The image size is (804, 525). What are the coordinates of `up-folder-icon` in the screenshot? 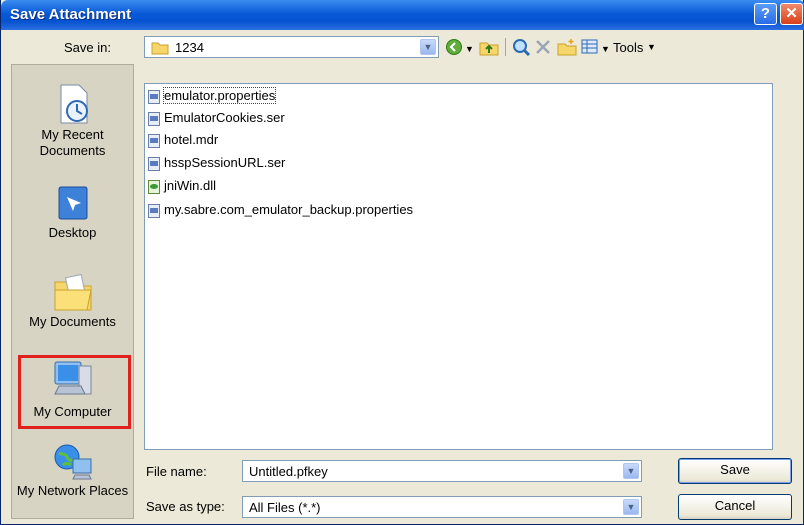 It's located at (489, 47).